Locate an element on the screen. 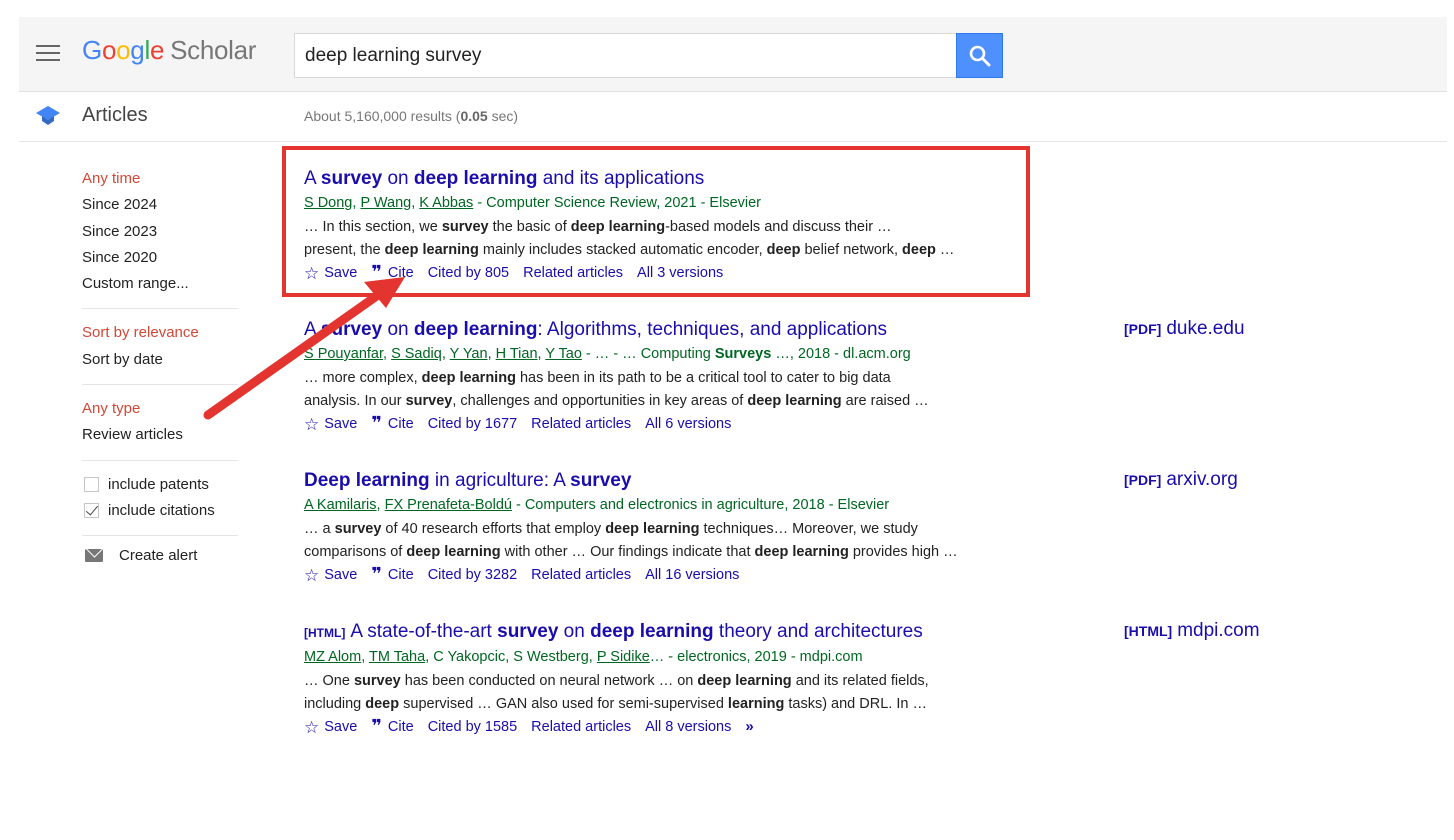 The width and height of the screenshot is (1454, 840). section-label: Articles is located at coordinates (115, 115).